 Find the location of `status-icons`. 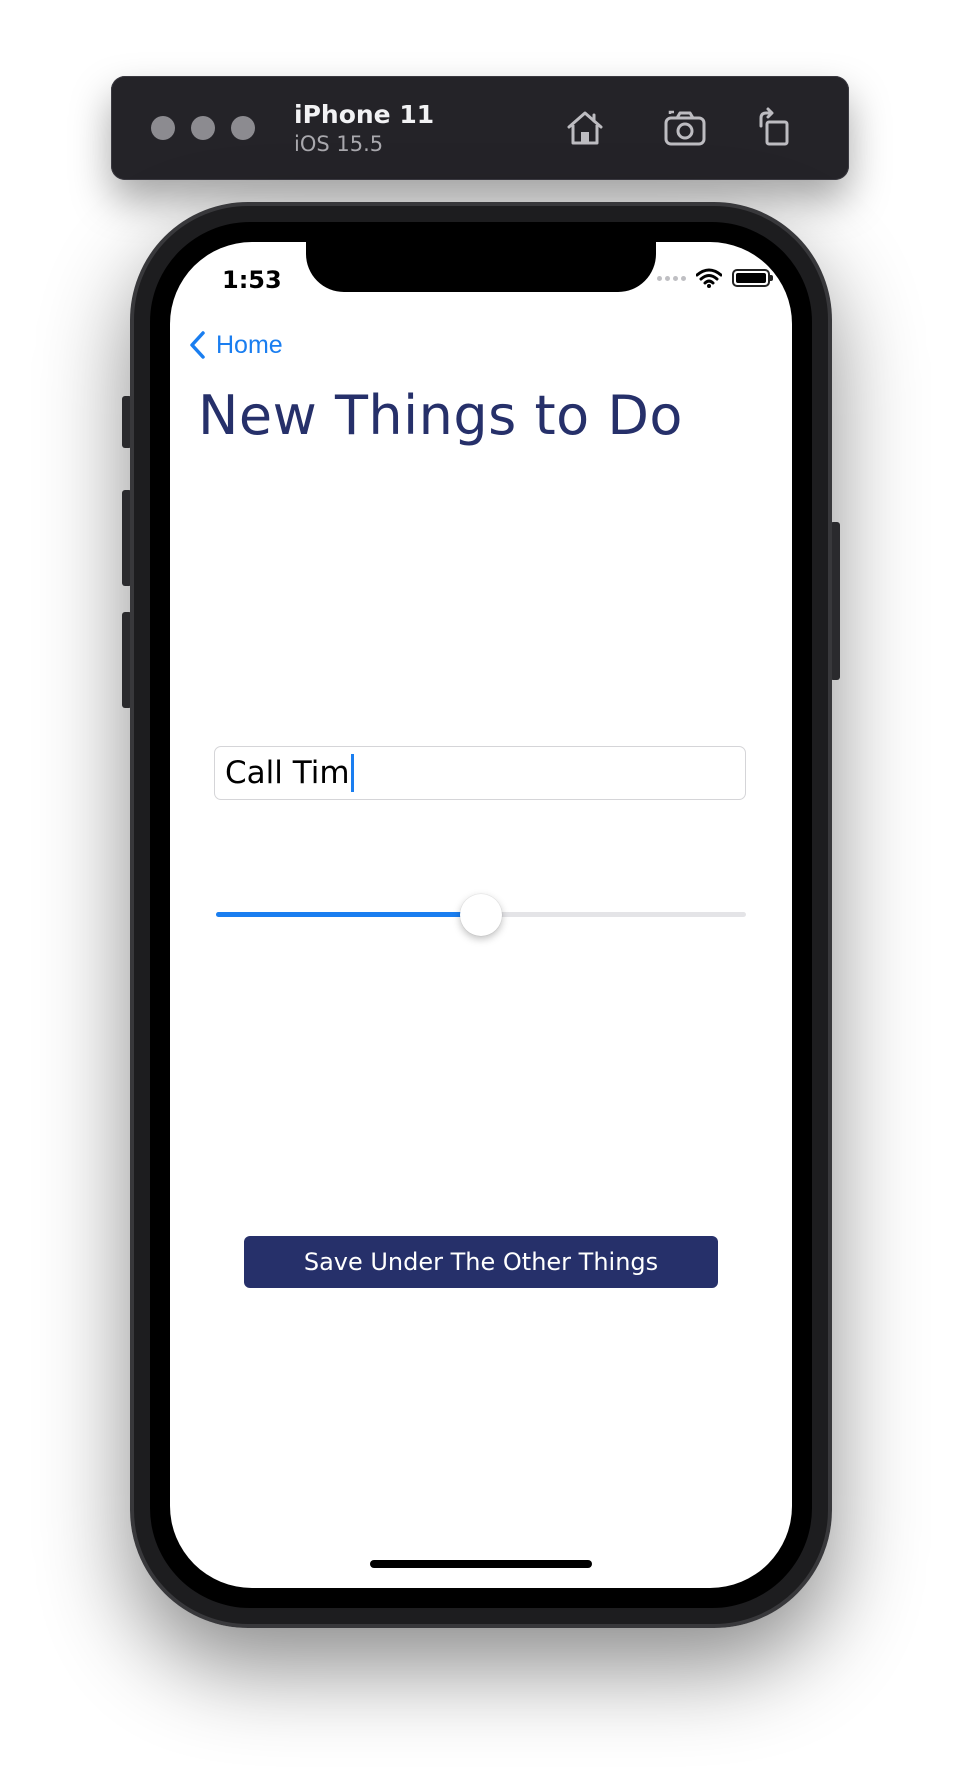

status-icons is located at coordinates (715, 278).